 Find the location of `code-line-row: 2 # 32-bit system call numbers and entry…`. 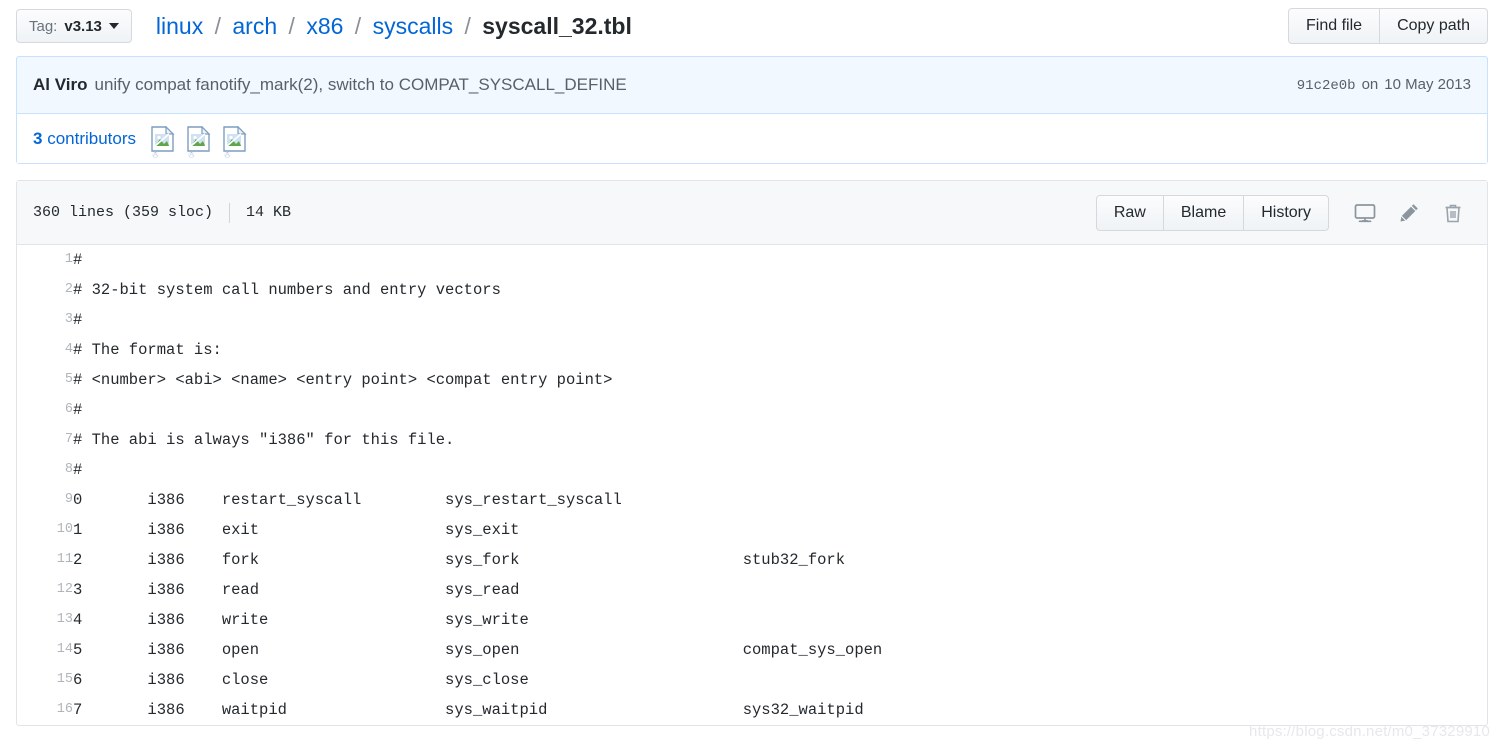

code-line-row: 2 # 32-bit system call numbers and entry… is located at coordinates (752, 290).